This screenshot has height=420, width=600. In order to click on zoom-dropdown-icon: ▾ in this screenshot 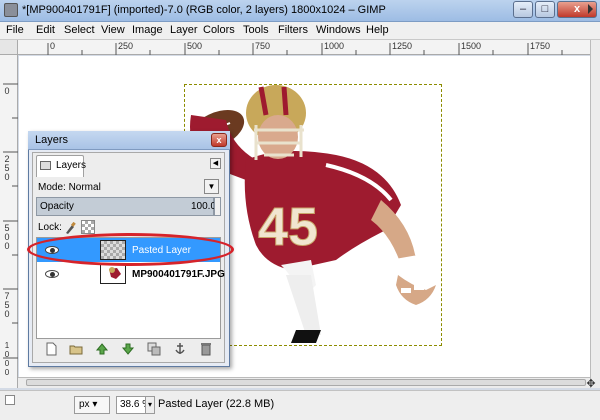, I will do `click(150, 405)`.